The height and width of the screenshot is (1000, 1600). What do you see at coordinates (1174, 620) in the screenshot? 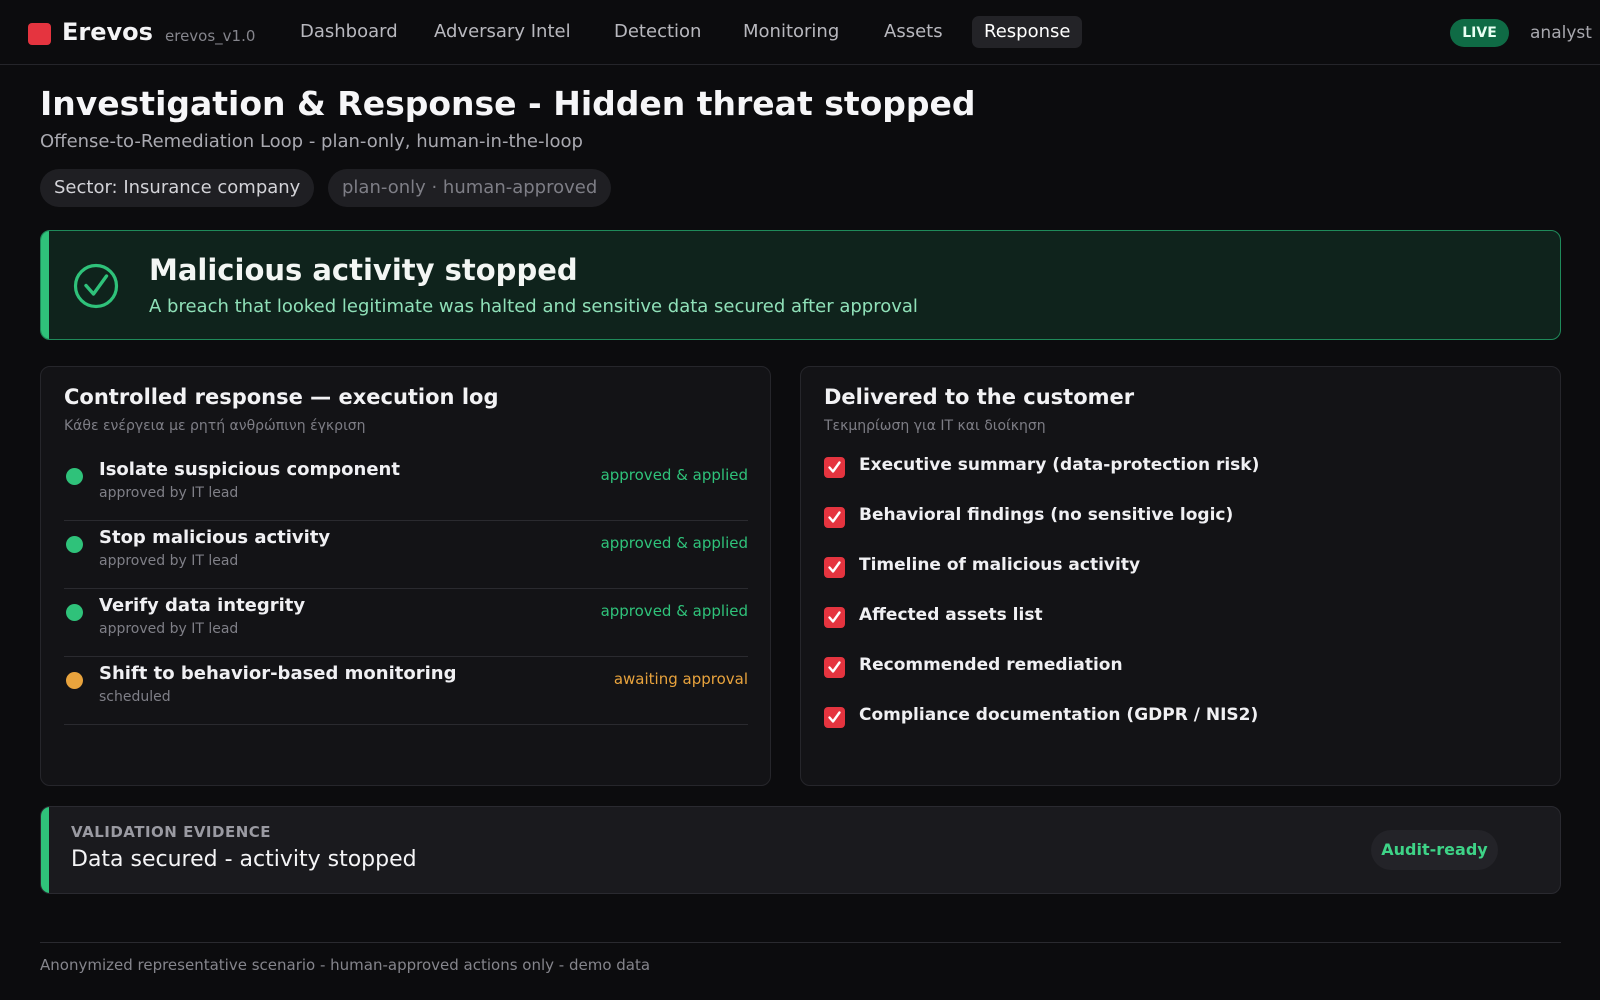
I see `deliverable-item: Affected assets list` at bounding box center [1174, 620].